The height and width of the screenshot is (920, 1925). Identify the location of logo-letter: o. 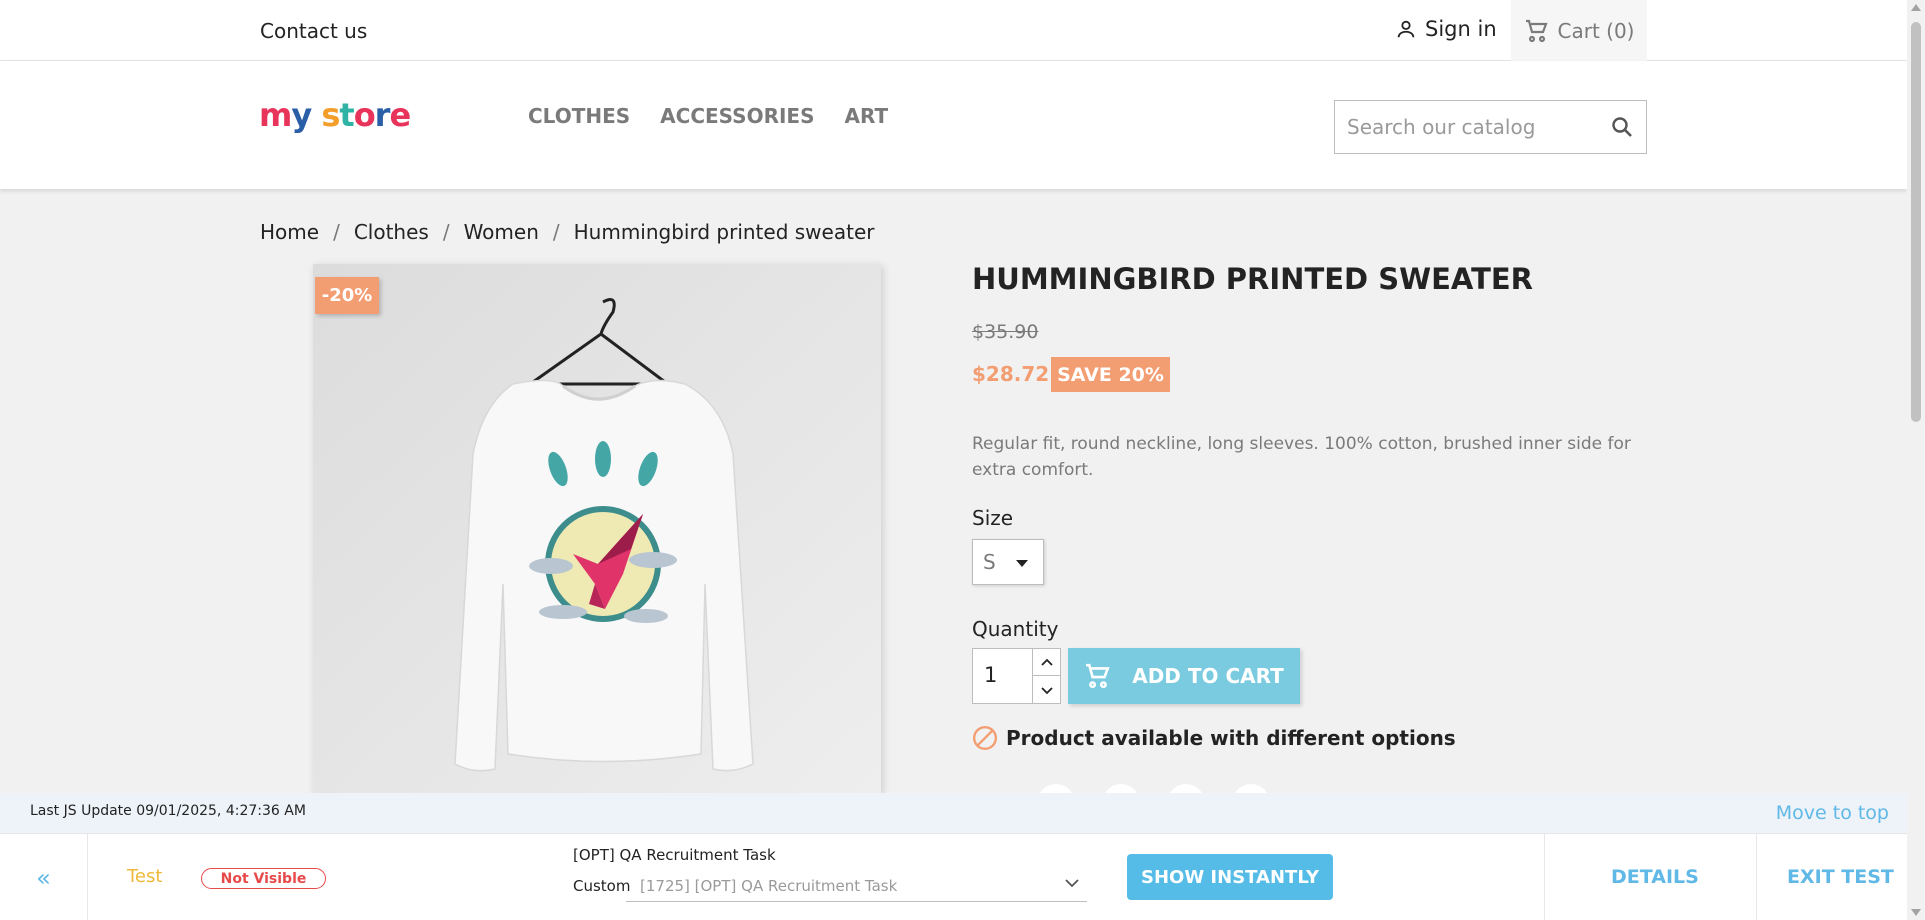
(364, 115).